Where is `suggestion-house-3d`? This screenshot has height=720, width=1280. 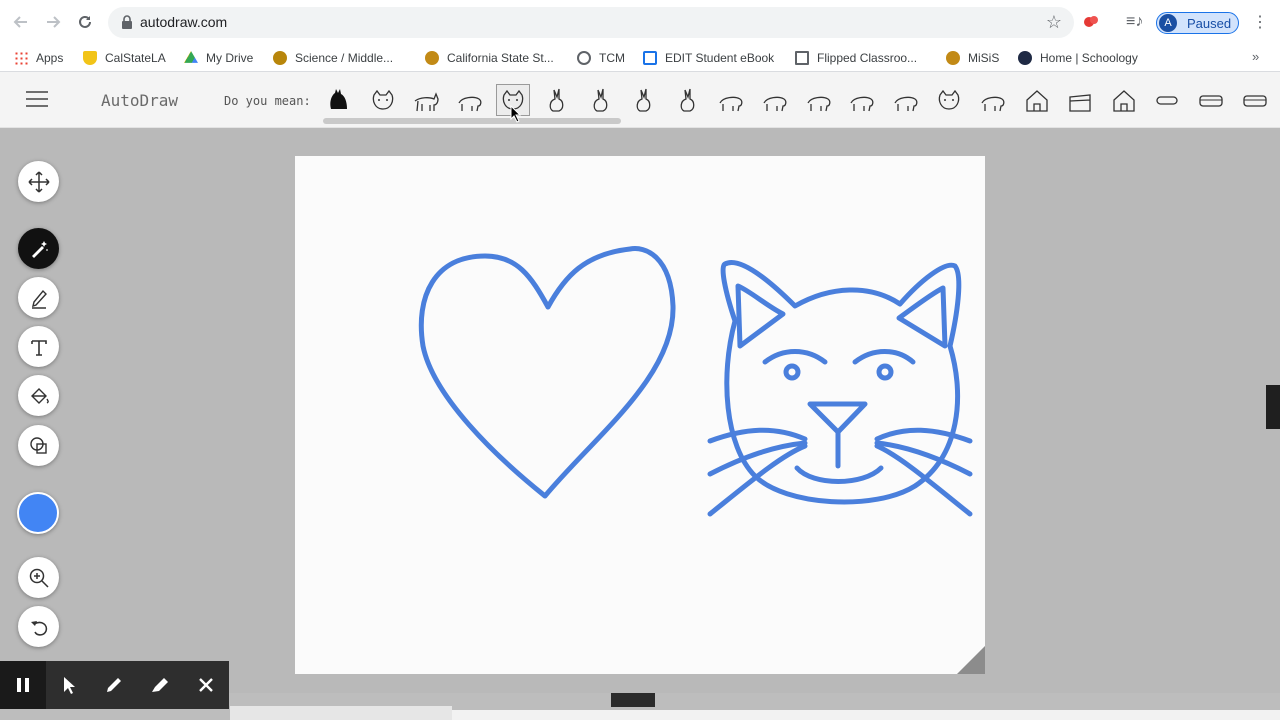 suggestion-house-3d is located at coordinates (1124, 100).